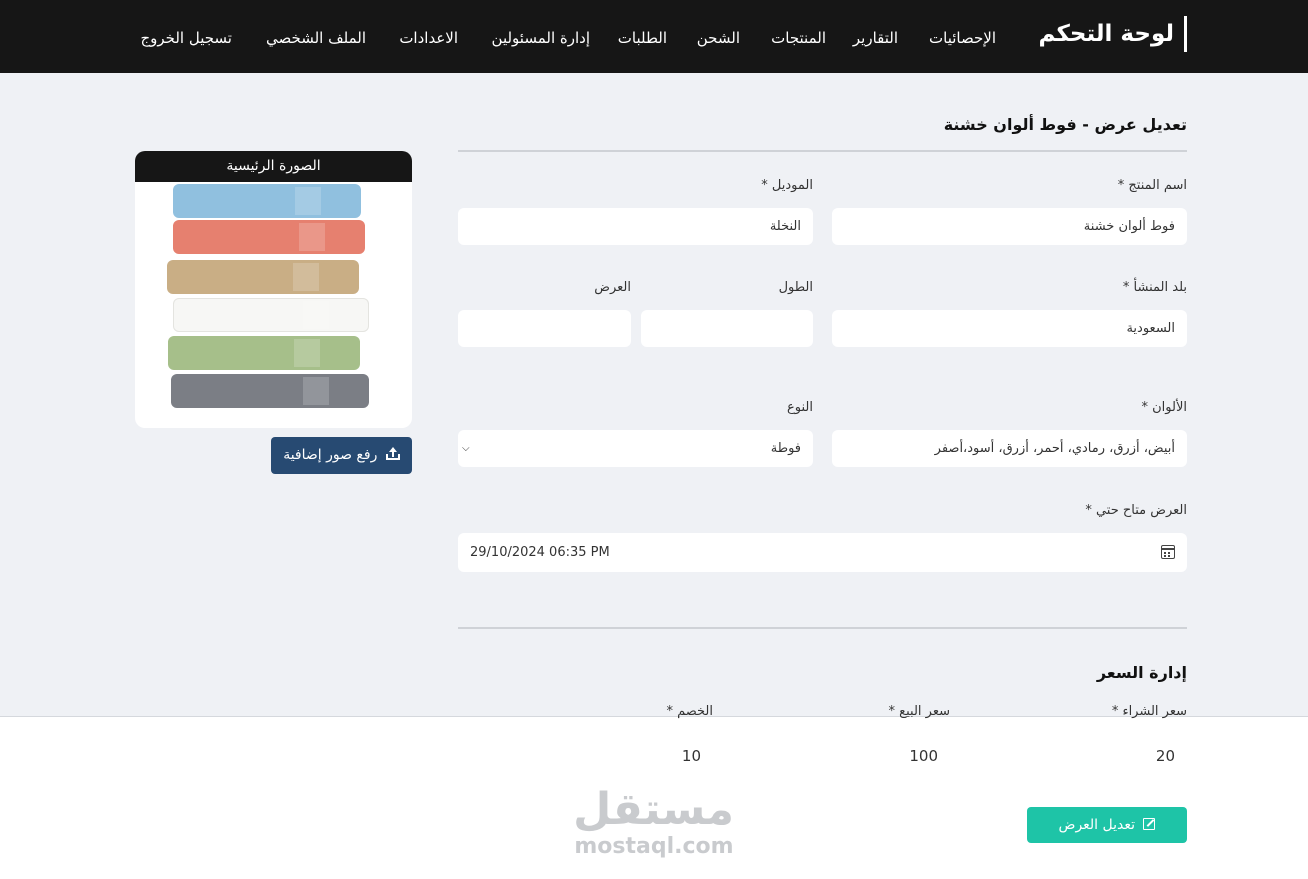  What do you see at coordinates (186, 38) in the screenshot?
I see `nav-logout: تسجيل الخروج` at bounding box center [186, 38].